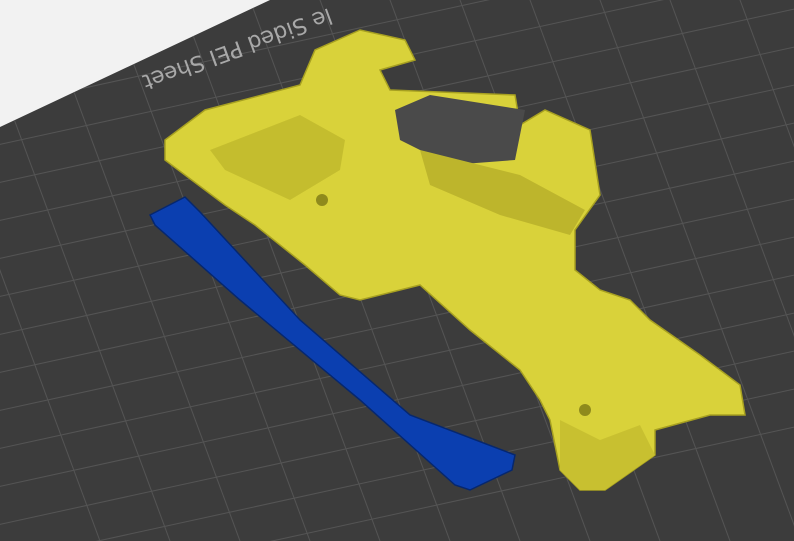 The height and width of the screenshot is (541, 794). I want to click on bed-label: le Sided PEI Sheet, so click(237, 48).